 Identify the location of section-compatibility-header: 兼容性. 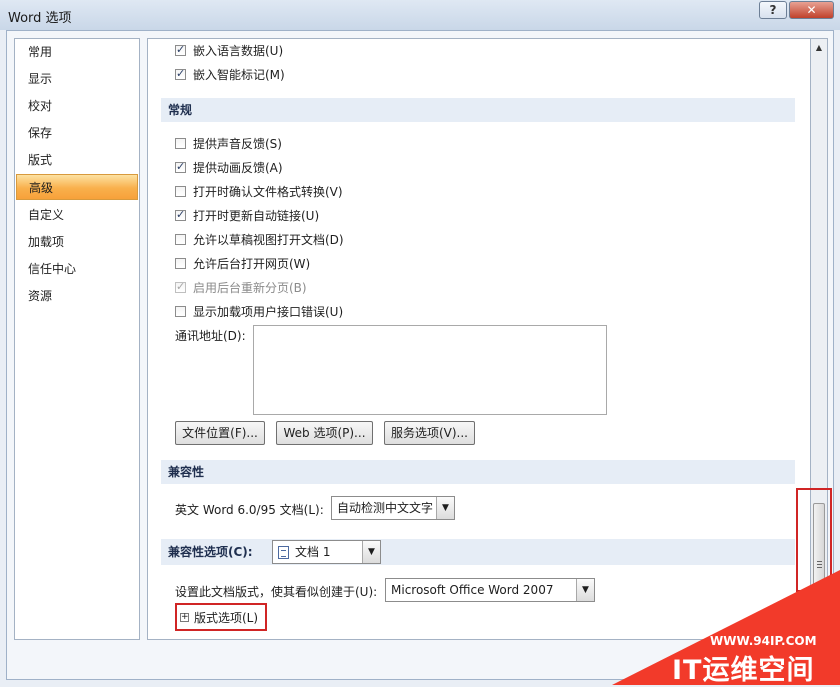
(478, 472).